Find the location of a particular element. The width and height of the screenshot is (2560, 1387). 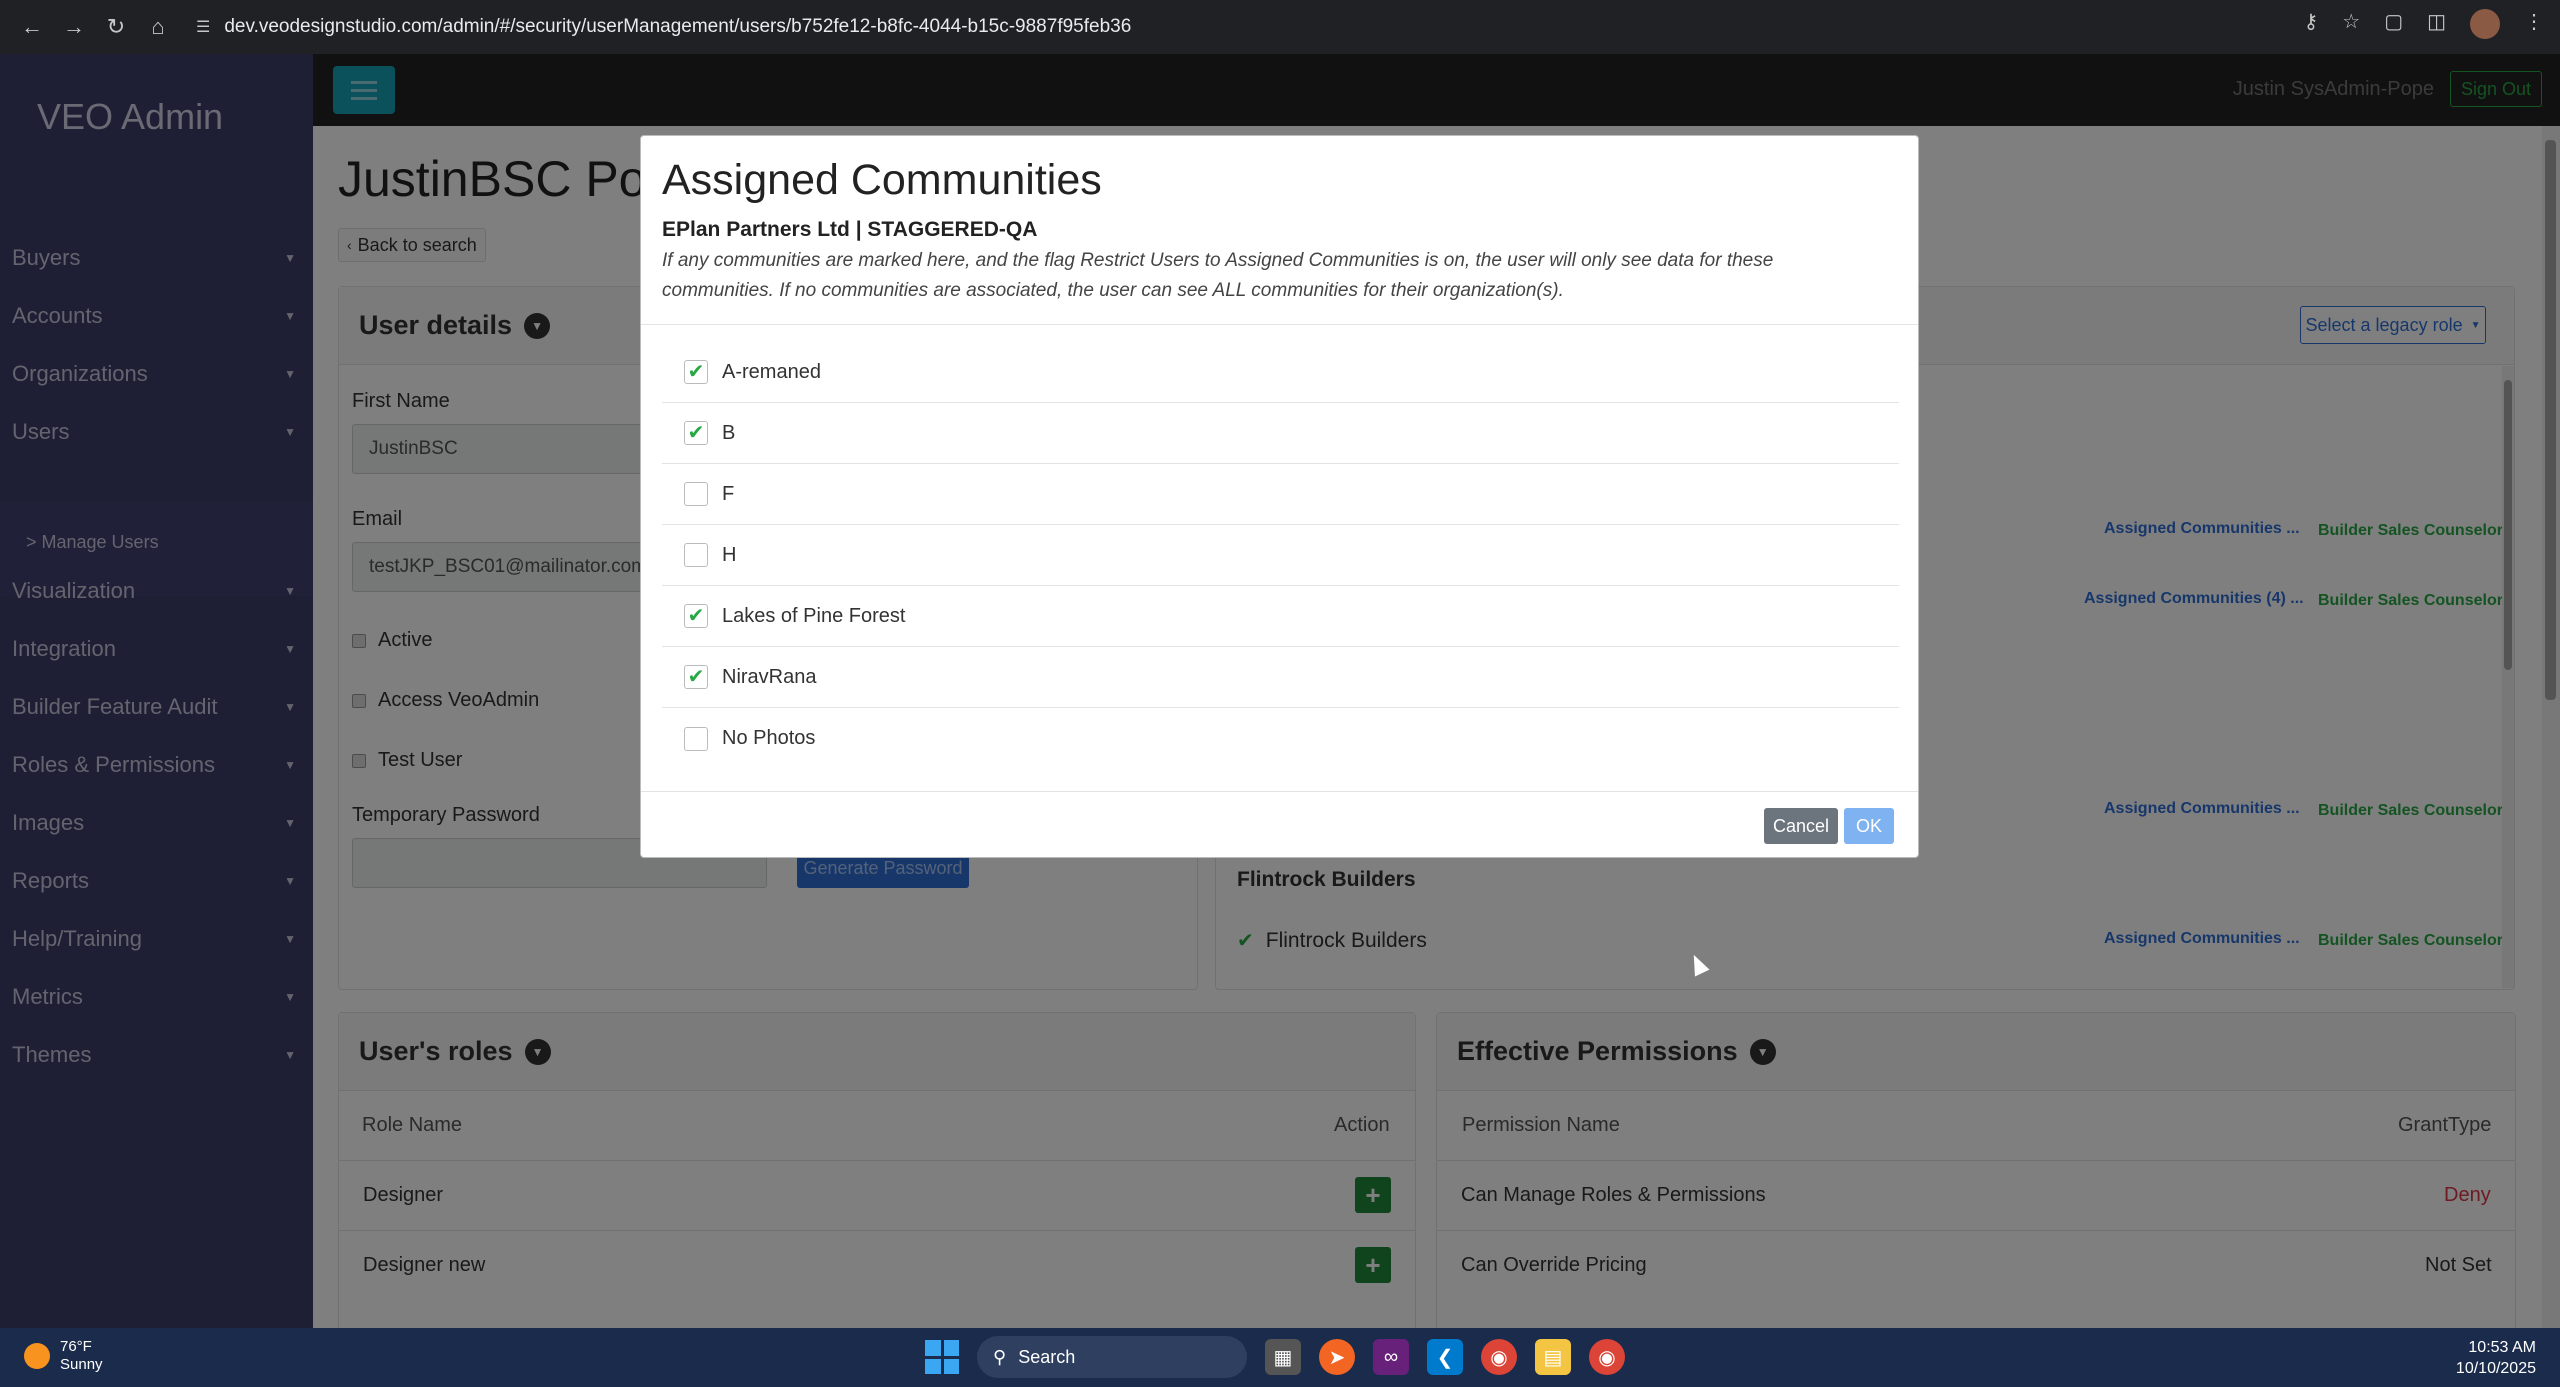

menu-icon: ⋮ is located at coordinates (2534, 24).